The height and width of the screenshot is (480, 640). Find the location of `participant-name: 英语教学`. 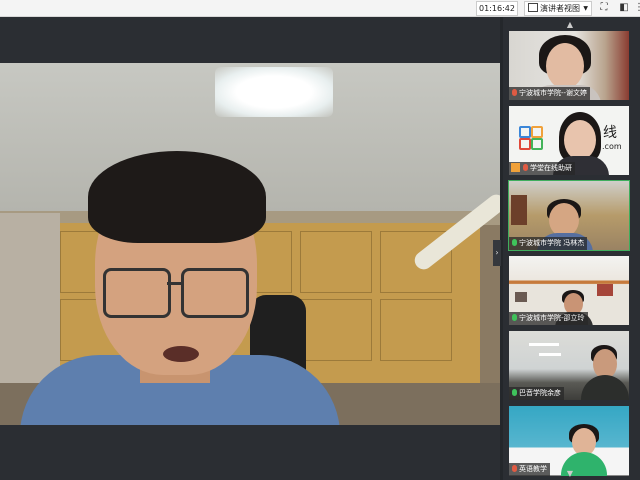

participant-name: 英语教学 is located at coordinates (533, 469).